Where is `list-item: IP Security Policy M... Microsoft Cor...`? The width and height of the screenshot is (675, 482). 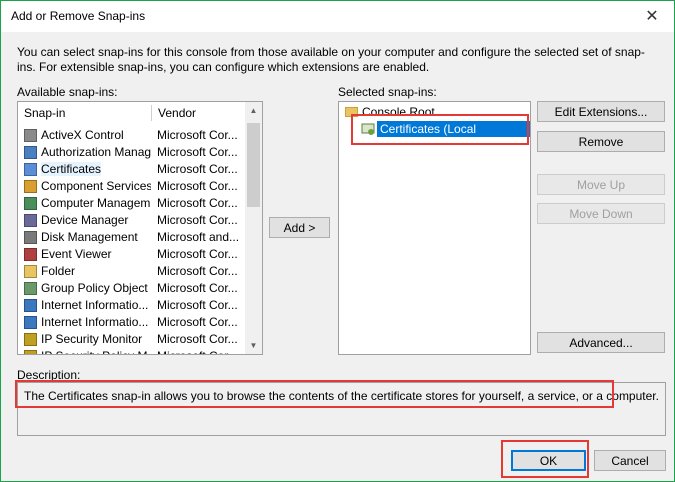
list-item: IP Security Policy M... Microsoft Cor... is located at coordinates (131, 351).